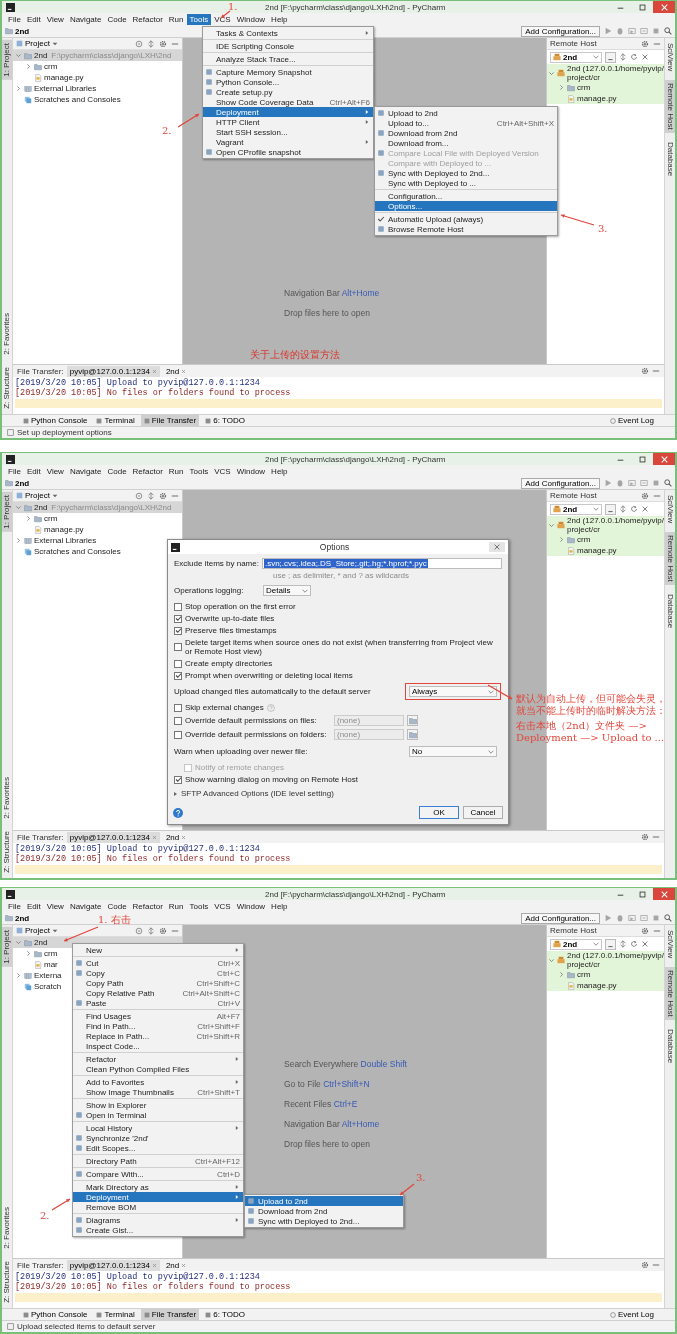  I want to click on annotation-label: 1., so click(233, 6).